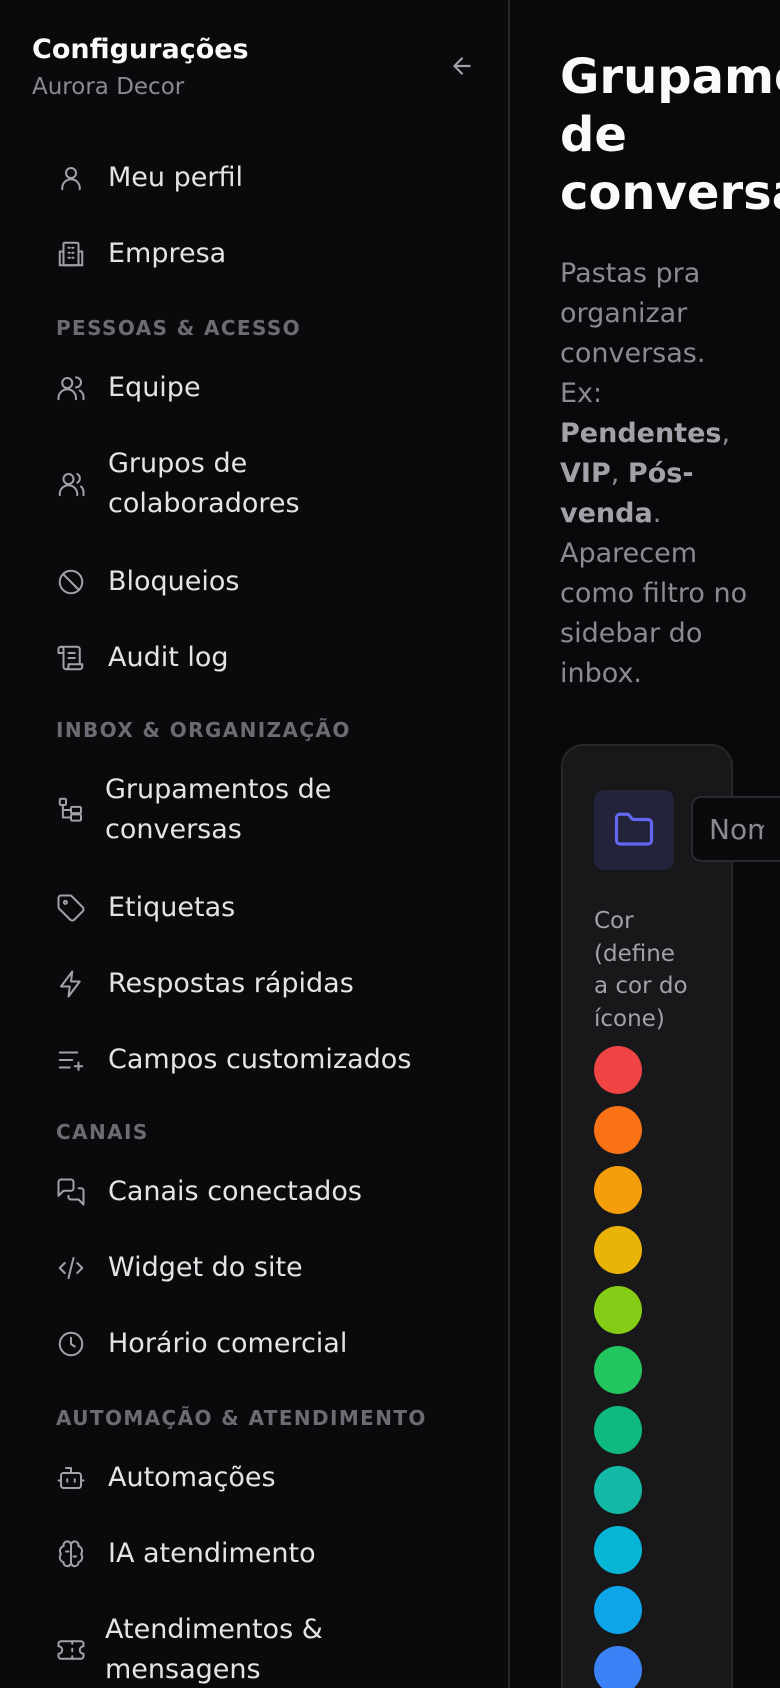 The height and width of the screenshot is (1688, 780). What do you see at coordinates (231, 983) in the screenshot?
I see `sidebar-item-label: Respostas rápidas` at bounding box center [231, 983].